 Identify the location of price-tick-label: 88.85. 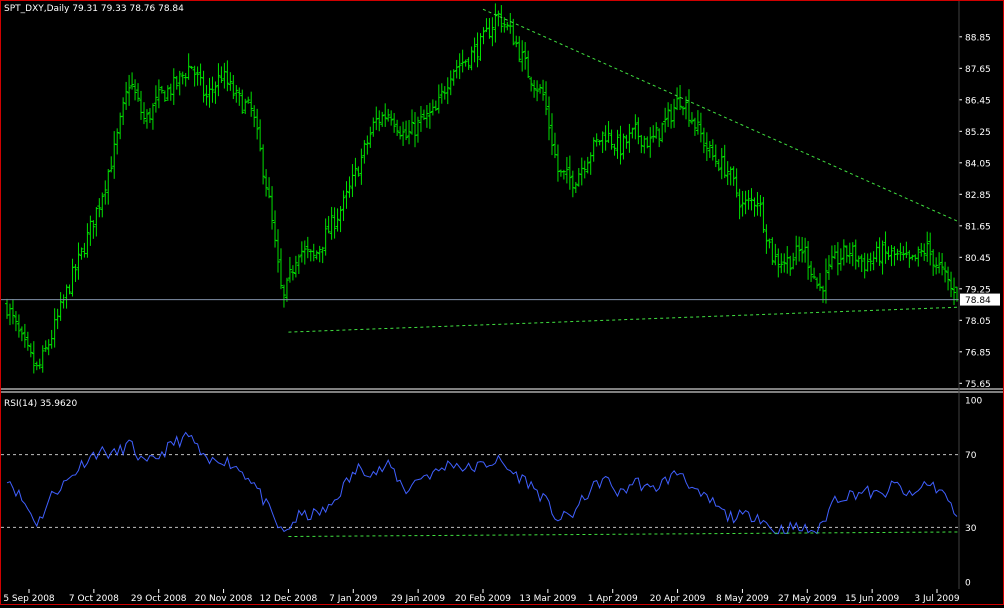
(978, 38).